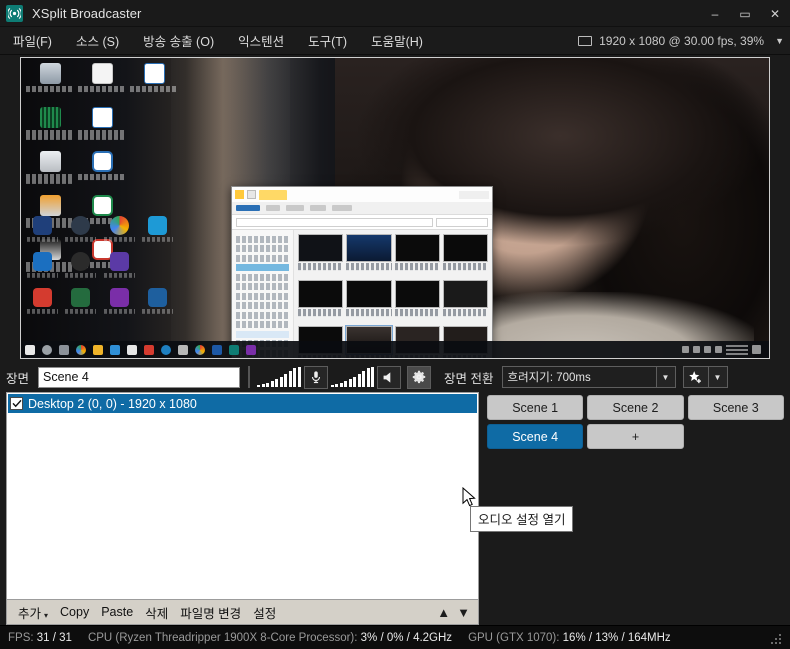  Describe the element at coordinates (81, 261) in the screenshot. I see `obs-studio-icon` at that location.